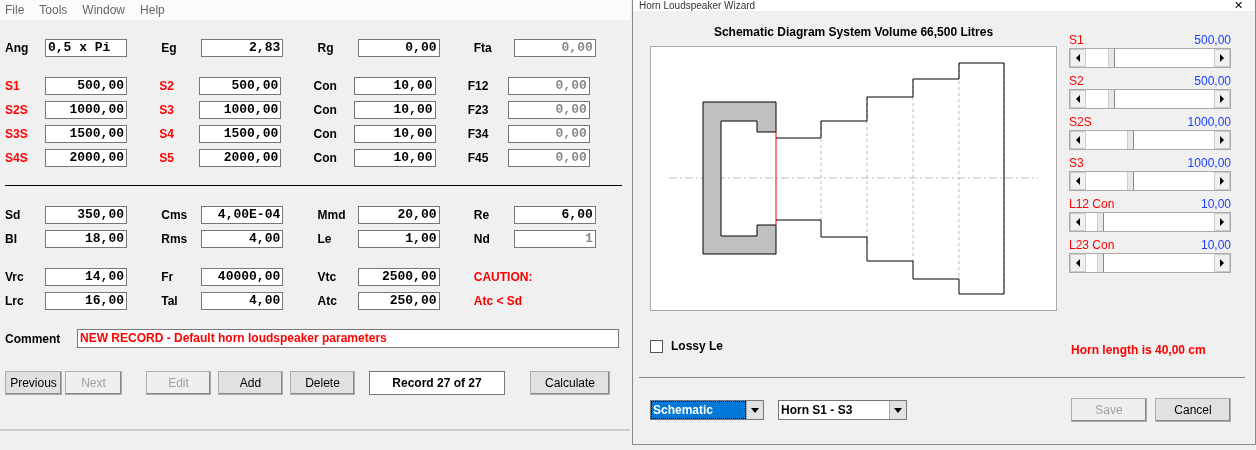  What do you see at coordinates (398, 239) in the screenshot?
I see `input-field: 1,00` at bounding box center [398, 239].